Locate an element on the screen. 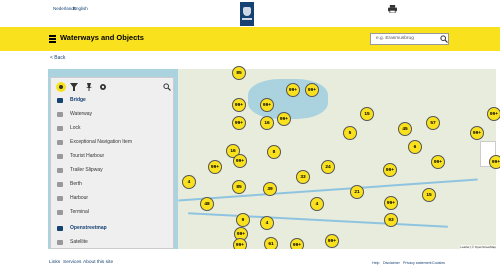 This screenshot has width=500, height=272. government-logo is located at coordinates (247, 14).